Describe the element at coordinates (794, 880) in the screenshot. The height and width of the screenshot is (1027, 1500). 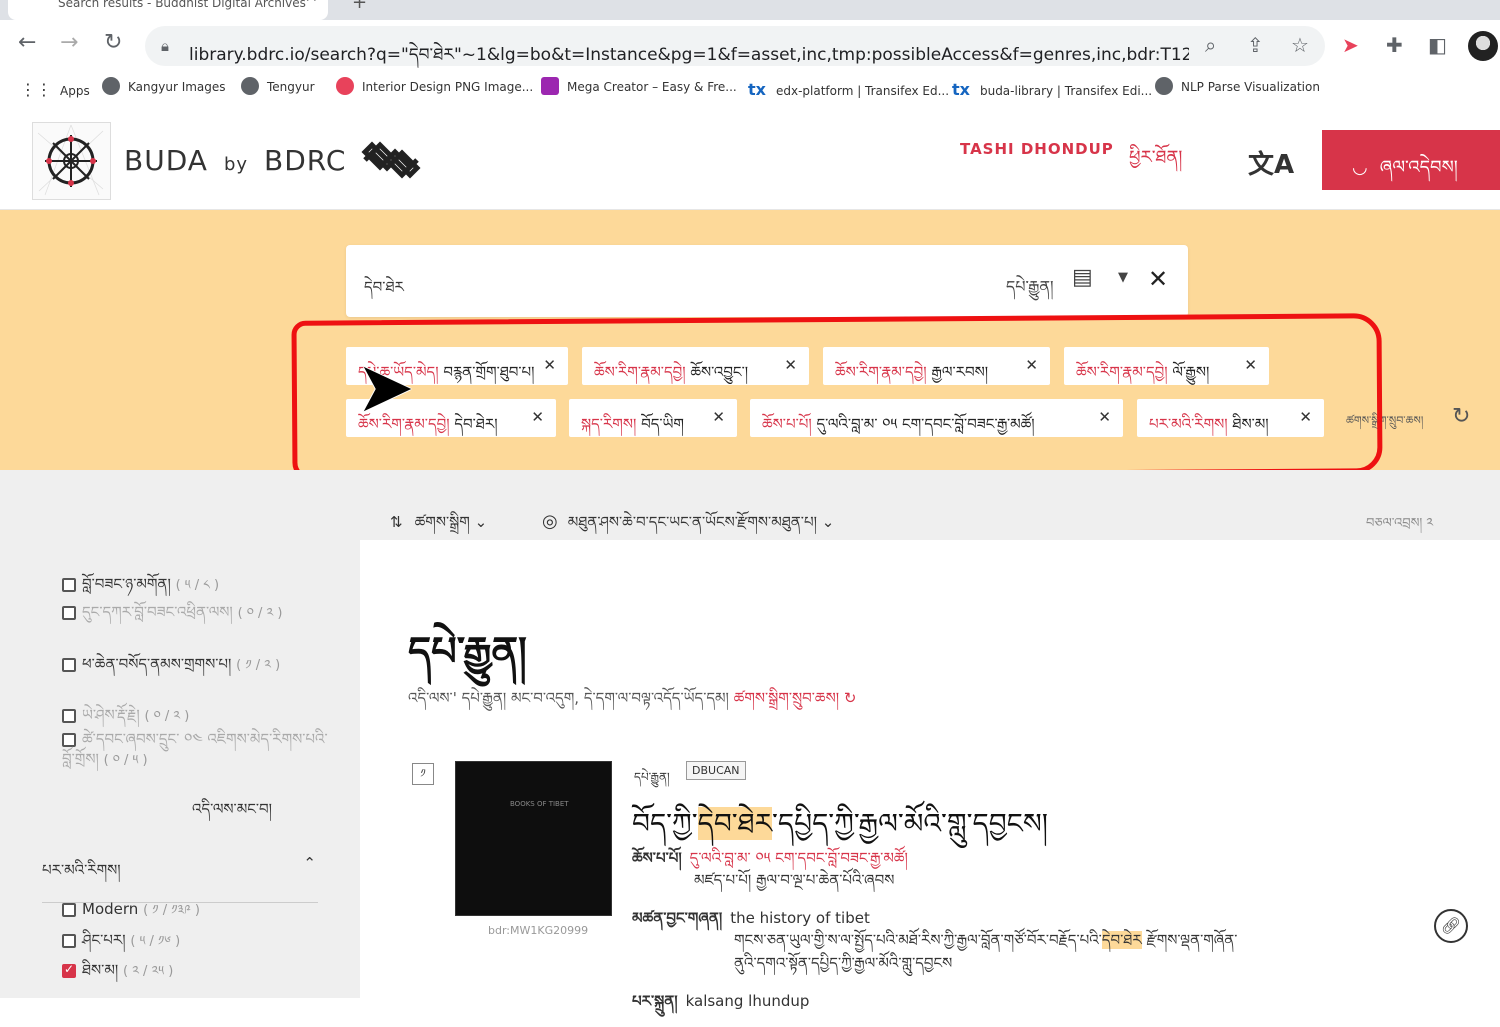
I see `author-note: མཛད་པ་པོ། རྒྱལ་བ་ལྔ་པ་ཆེན་པོའི་ཞབས` at that location.